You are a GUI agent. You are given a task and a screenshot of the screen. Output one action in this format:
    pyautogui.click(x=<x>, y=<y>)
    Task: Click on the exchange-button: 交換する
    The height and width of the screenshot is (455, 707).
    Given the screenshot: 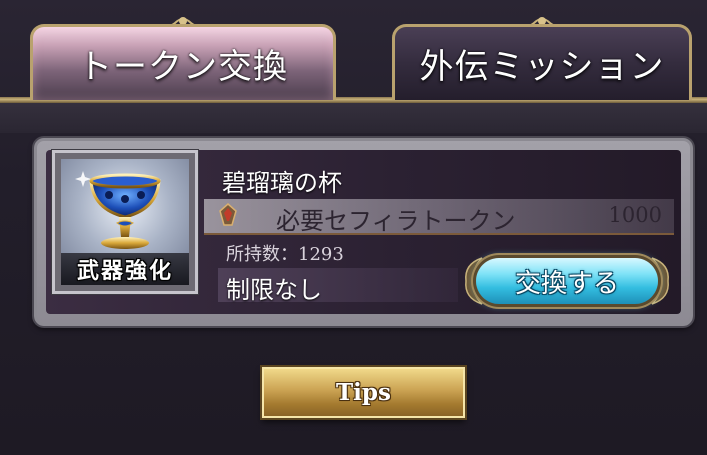 What is the action you would take?
    pyautogui.click(x=567, y=281)
    